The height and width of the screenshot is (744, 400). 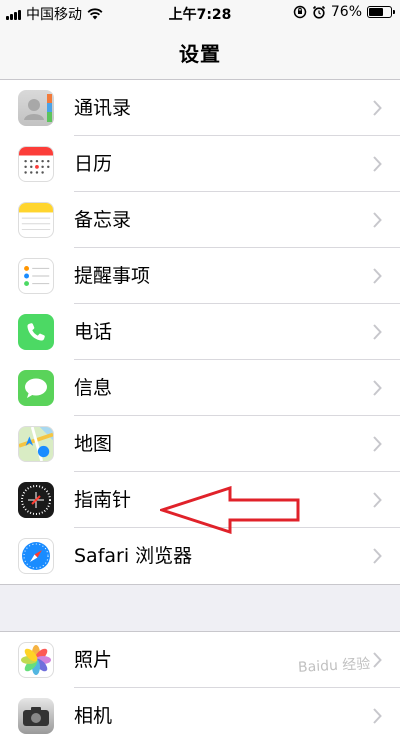 I want to click on calendar-icon, so click(x=36, y=164).